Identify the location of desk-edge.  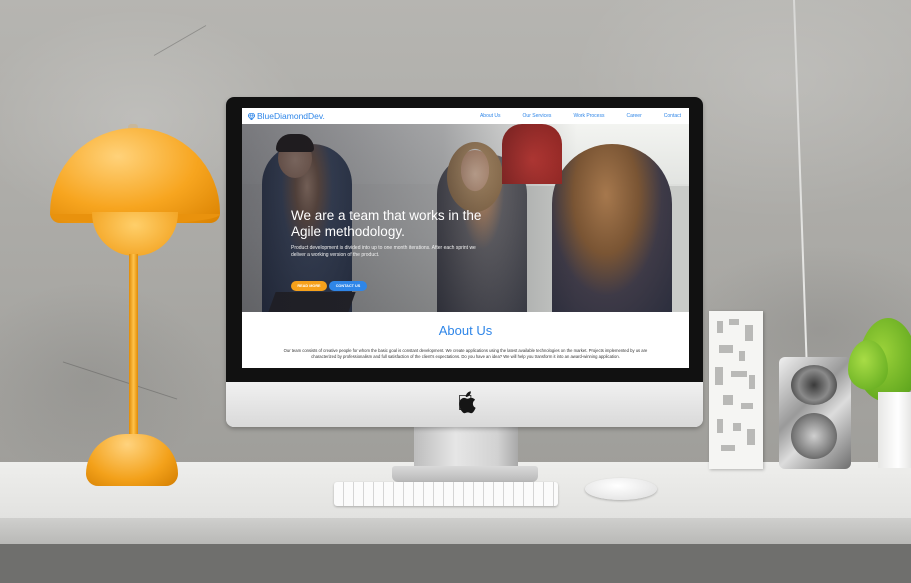
(455, 531).